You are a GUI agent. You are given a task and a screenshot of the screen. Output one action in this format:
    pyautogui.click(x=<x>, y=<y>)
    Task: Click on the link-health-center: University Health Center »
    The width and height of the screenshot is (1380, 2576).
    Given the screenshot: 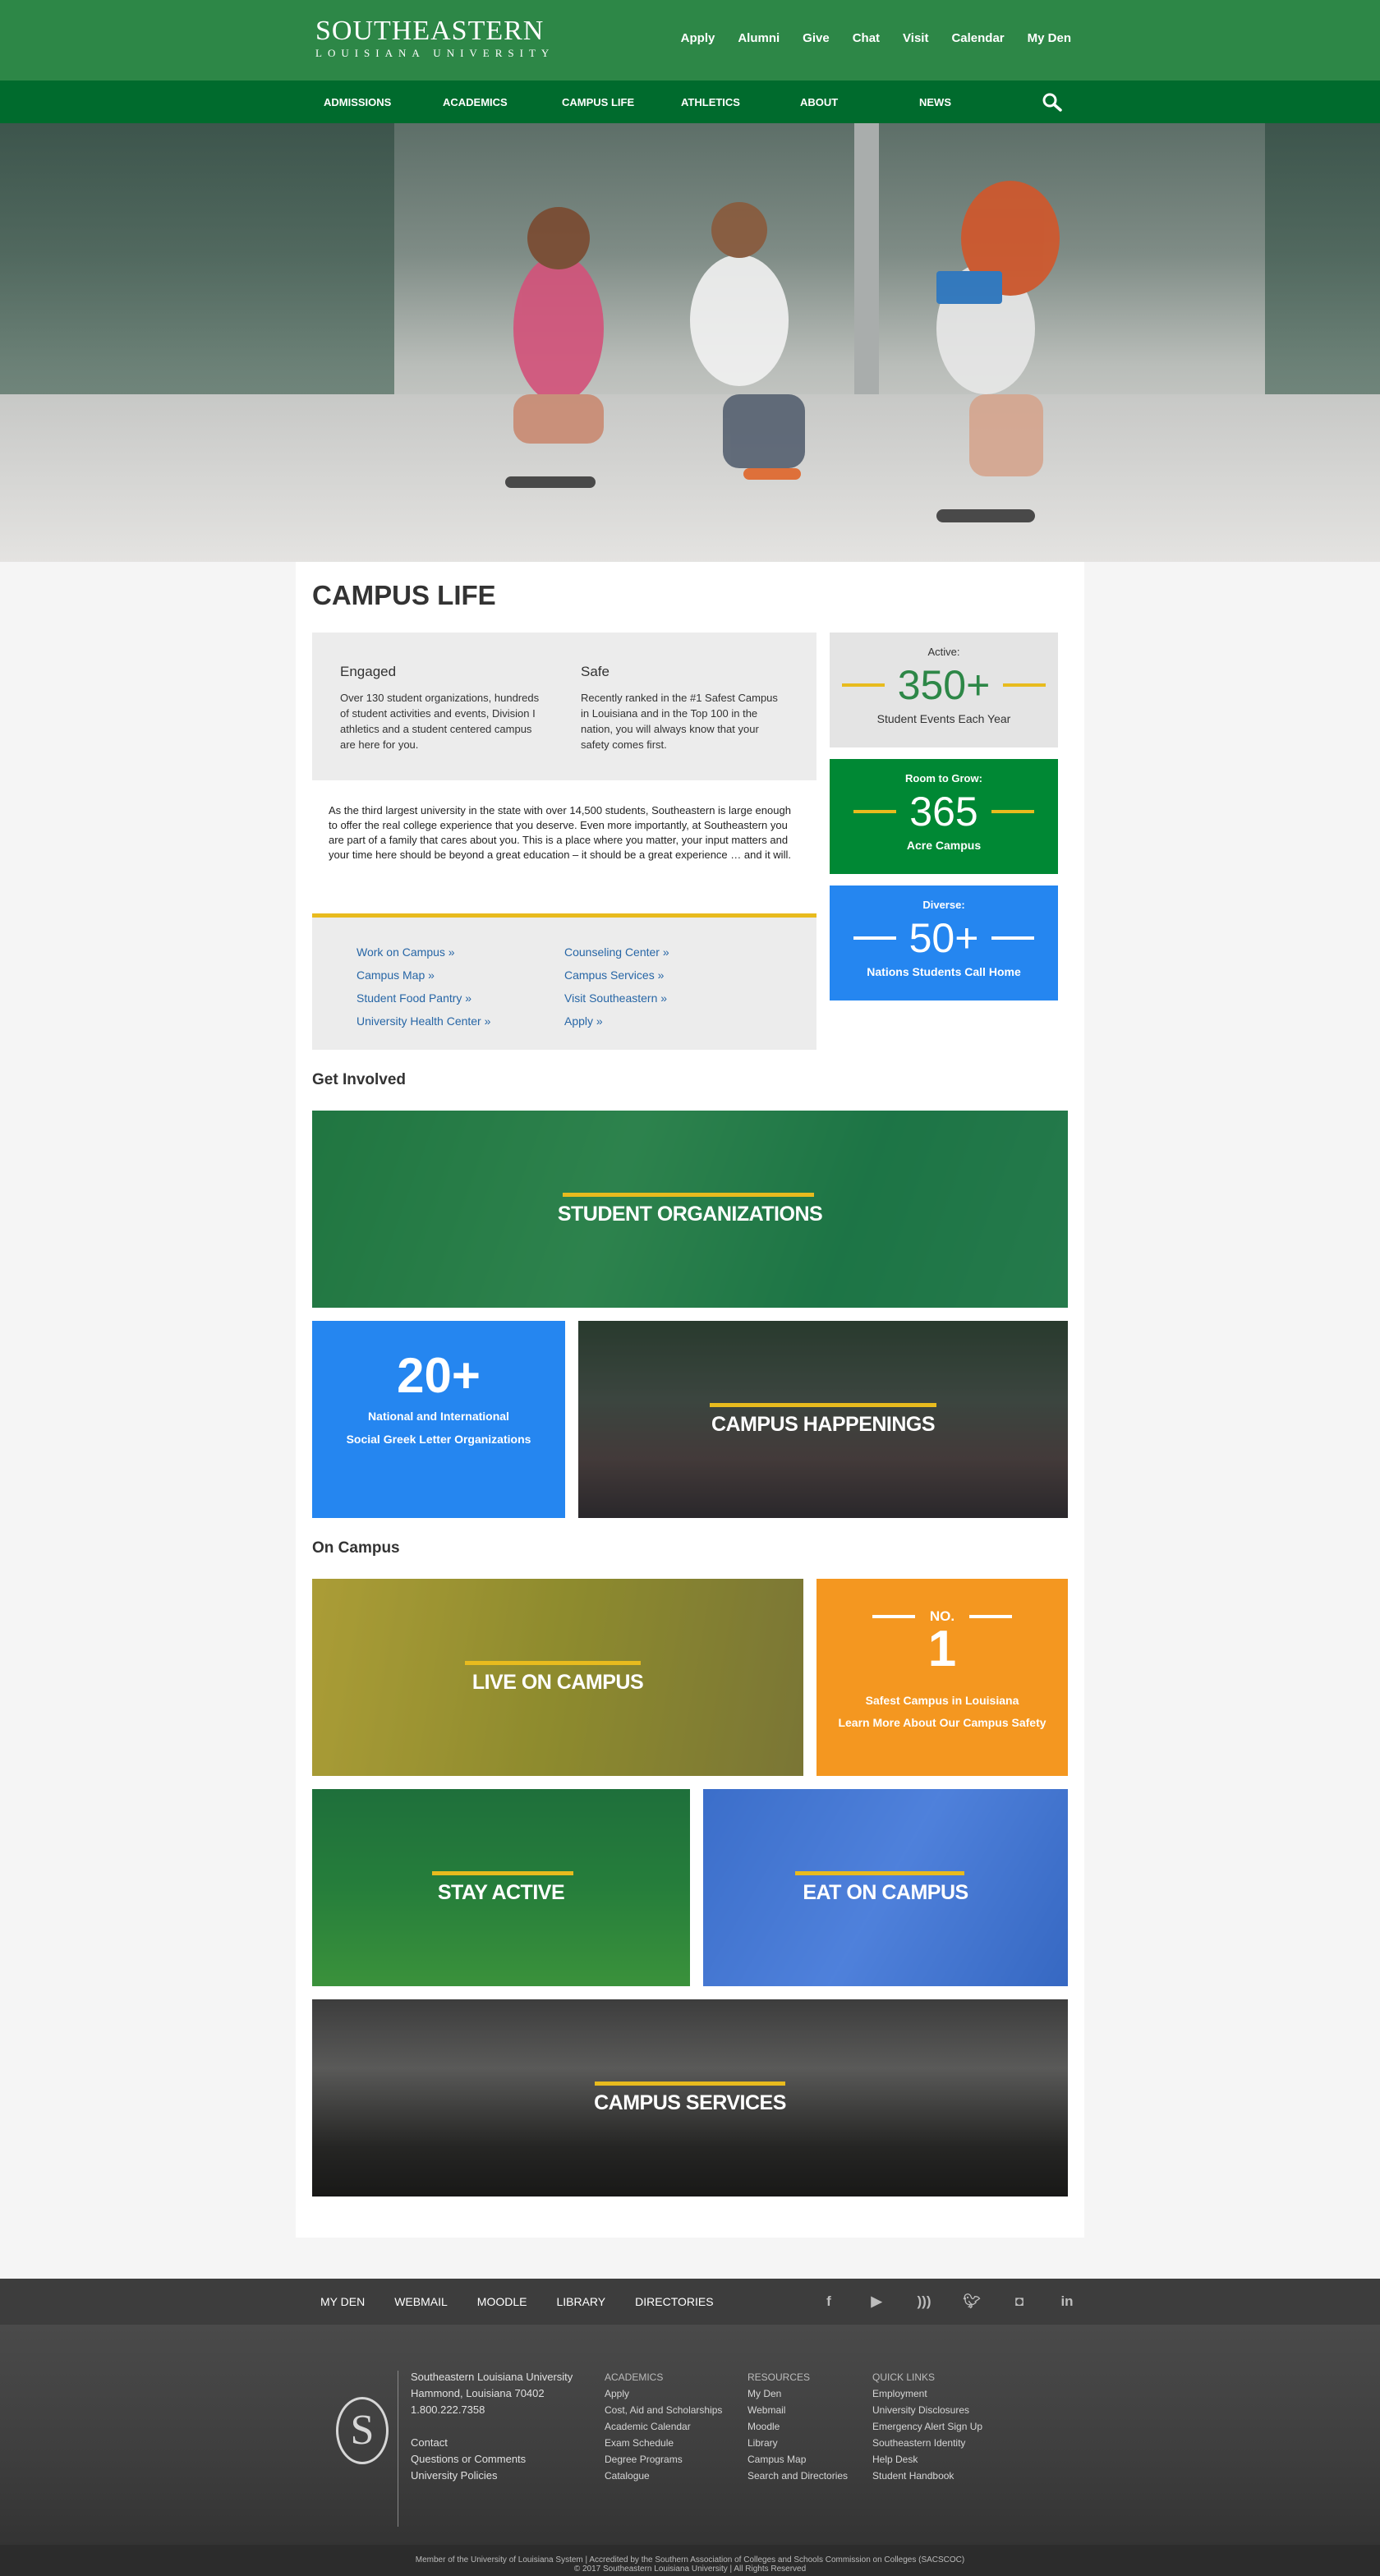 What is the action you would take?
    pyautogui.click(x=460, y=1022)
    